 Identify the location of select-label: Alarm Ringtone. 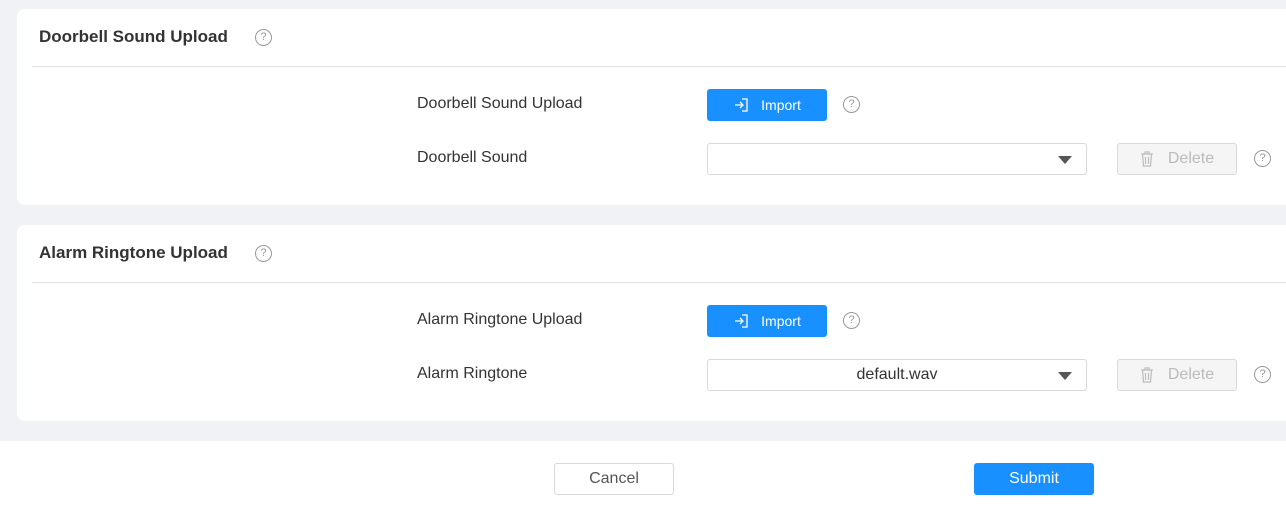
(472, 373).